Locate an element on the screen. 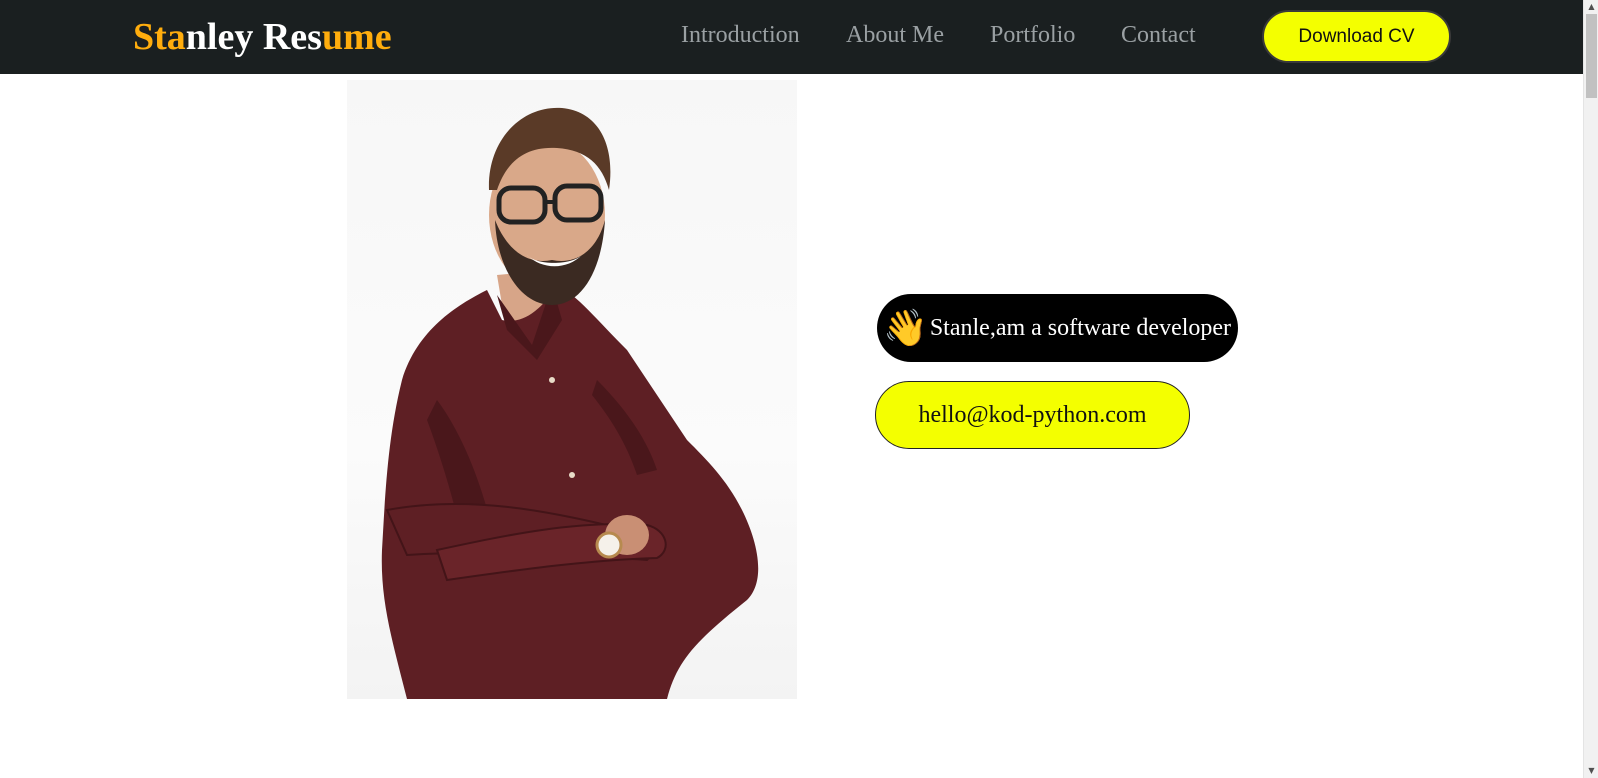 This screenshot has height=778, width=1598. greeting-pill: 👋 Stanle,am a software developer is located at coordinates (1057, 328).